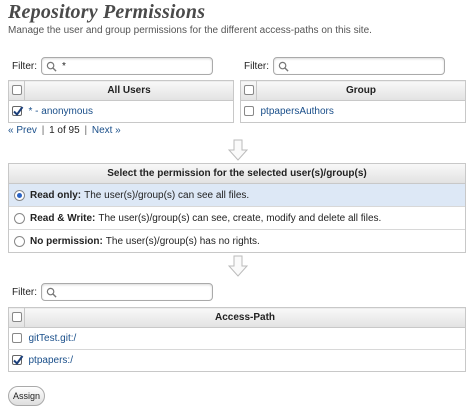  Describe the element at coordinates (361, 111) in the screenshot. I see `groups-row-label: ptpapersAuthors` at that location.